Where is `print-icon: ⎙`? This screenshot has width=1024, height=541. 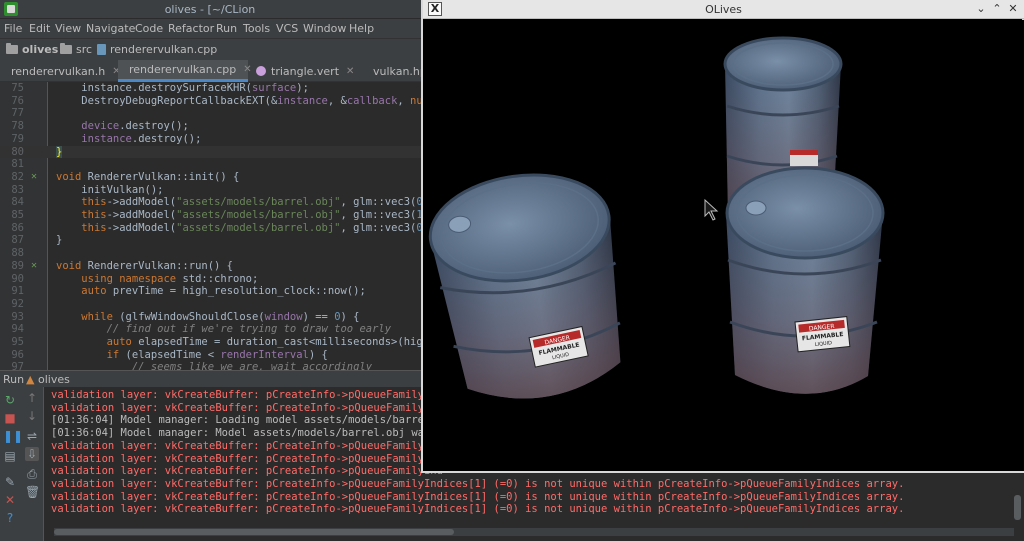
print-icon: ⎙ is located at coordinates (32, 474).